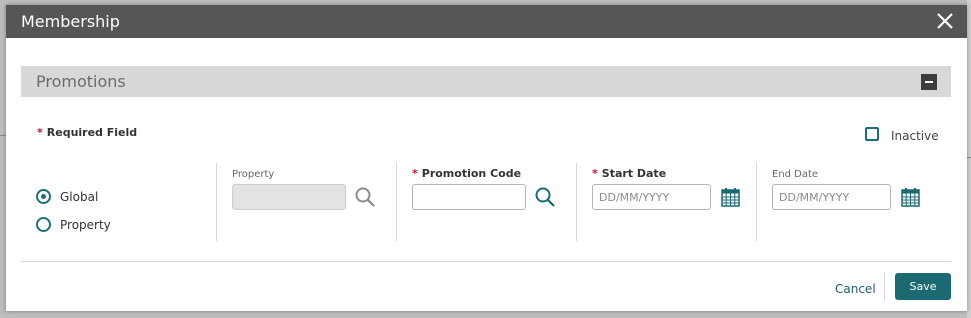 This screenshot has height=318, width=971. I want to click on property-search-icon, so click(365, 199).